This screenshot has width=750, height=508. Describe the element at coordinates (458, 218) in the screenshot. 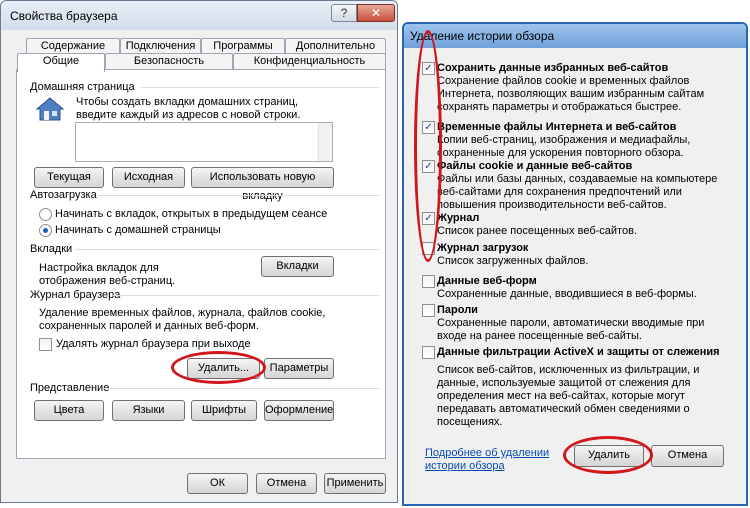

I see `item-label: Журнал` at that location.